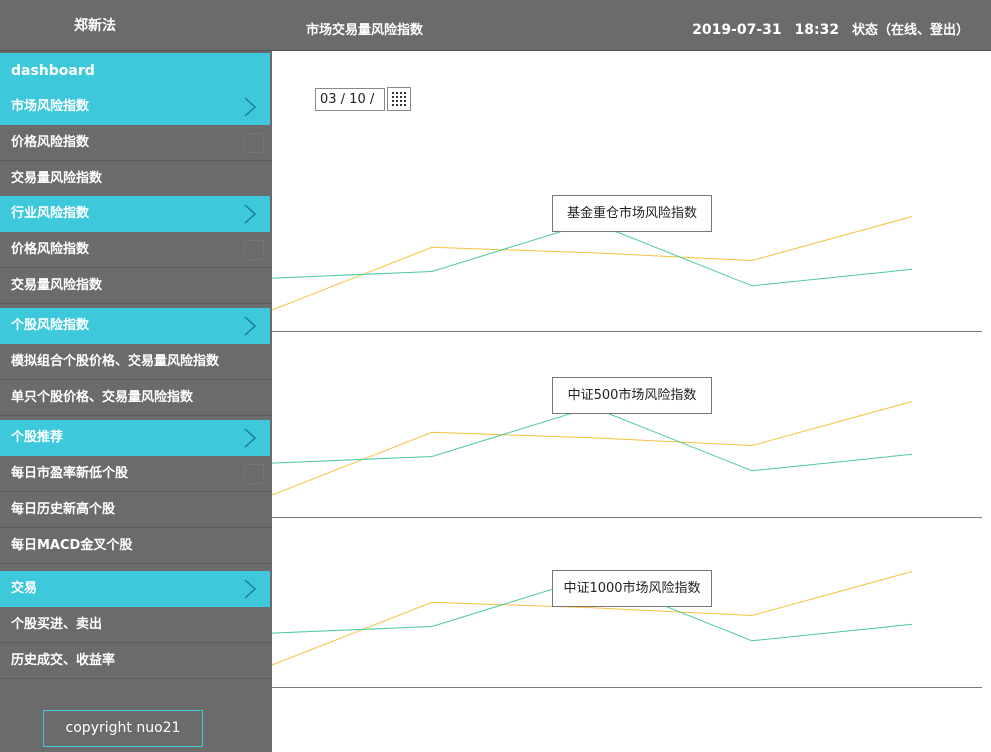  What do you see at coordinates (632, 213) in the screenshot?
I see `chart-title: 基金重仓市场风险指数` at bounding box center [632, 213].